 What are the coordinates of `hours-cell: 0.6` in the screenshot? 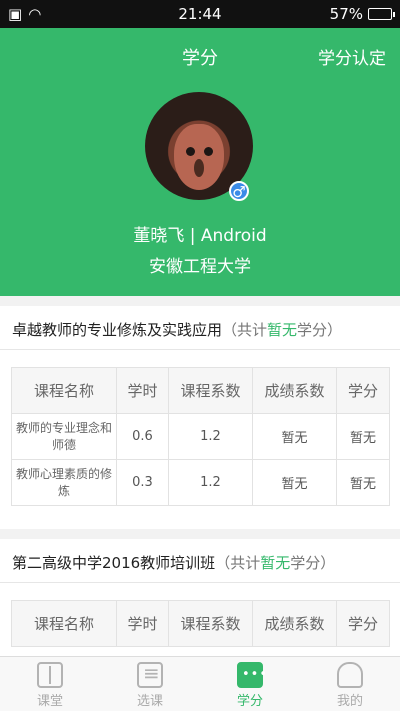 It's located at (142, 436).